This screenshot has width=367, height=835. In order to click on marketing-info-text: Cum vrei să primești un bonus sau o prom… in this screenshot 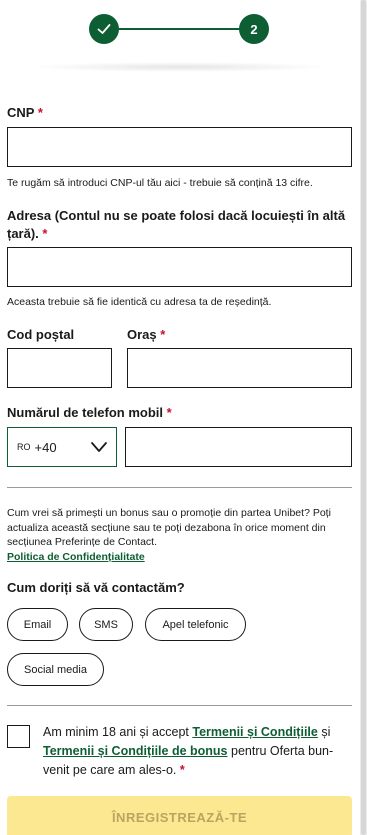, I will do `click(169, 527)`.